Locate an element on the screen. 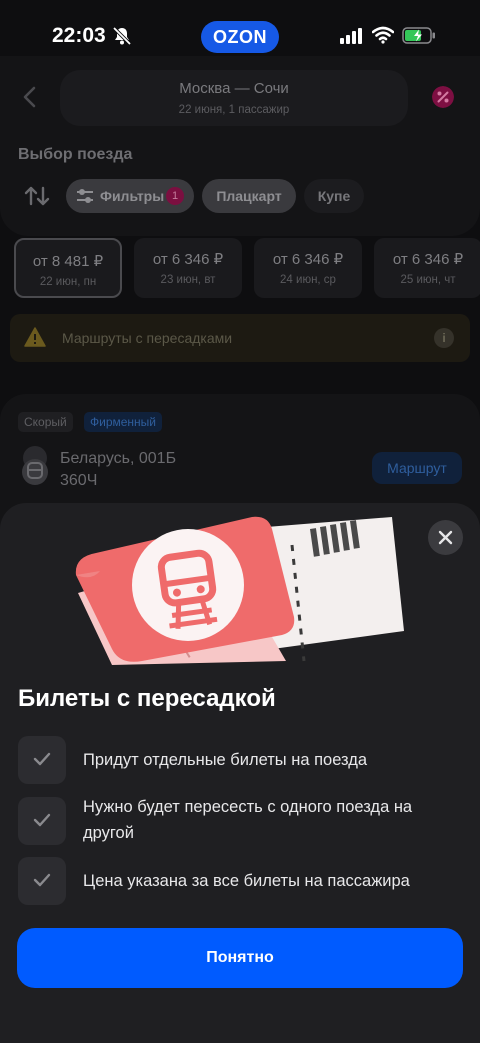  battery-charging-icon is located at coordinates (418, 35).